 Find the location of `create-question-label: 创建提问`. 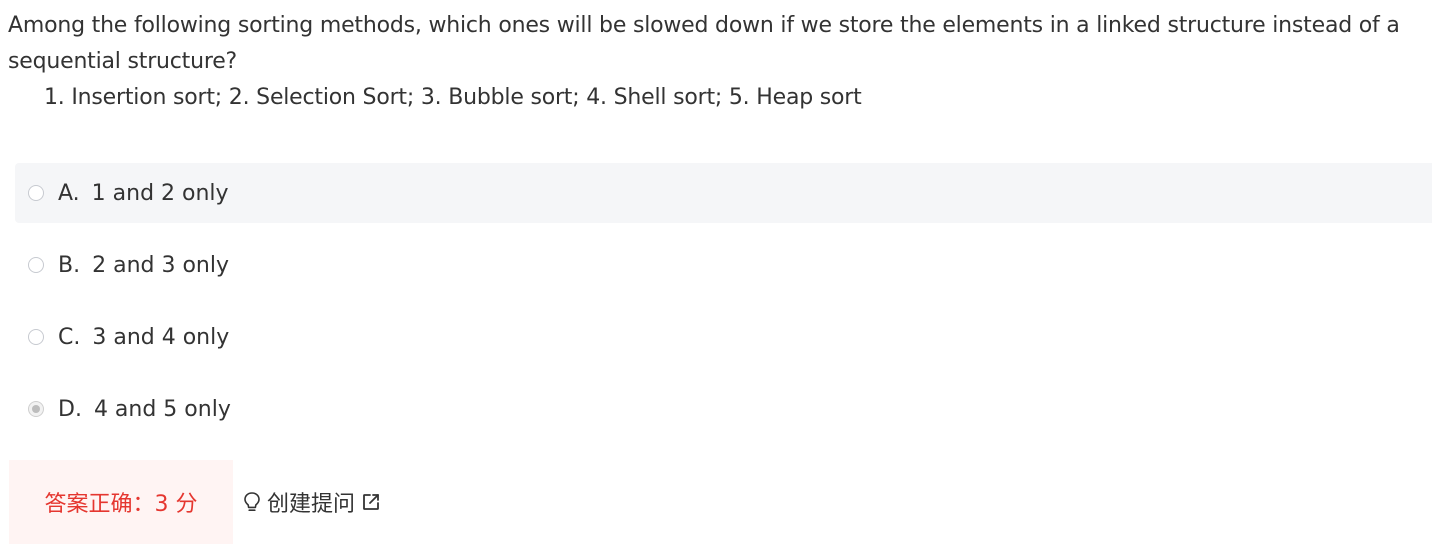

create-question-label: 创建提问 is located at coordinates (311, 504).